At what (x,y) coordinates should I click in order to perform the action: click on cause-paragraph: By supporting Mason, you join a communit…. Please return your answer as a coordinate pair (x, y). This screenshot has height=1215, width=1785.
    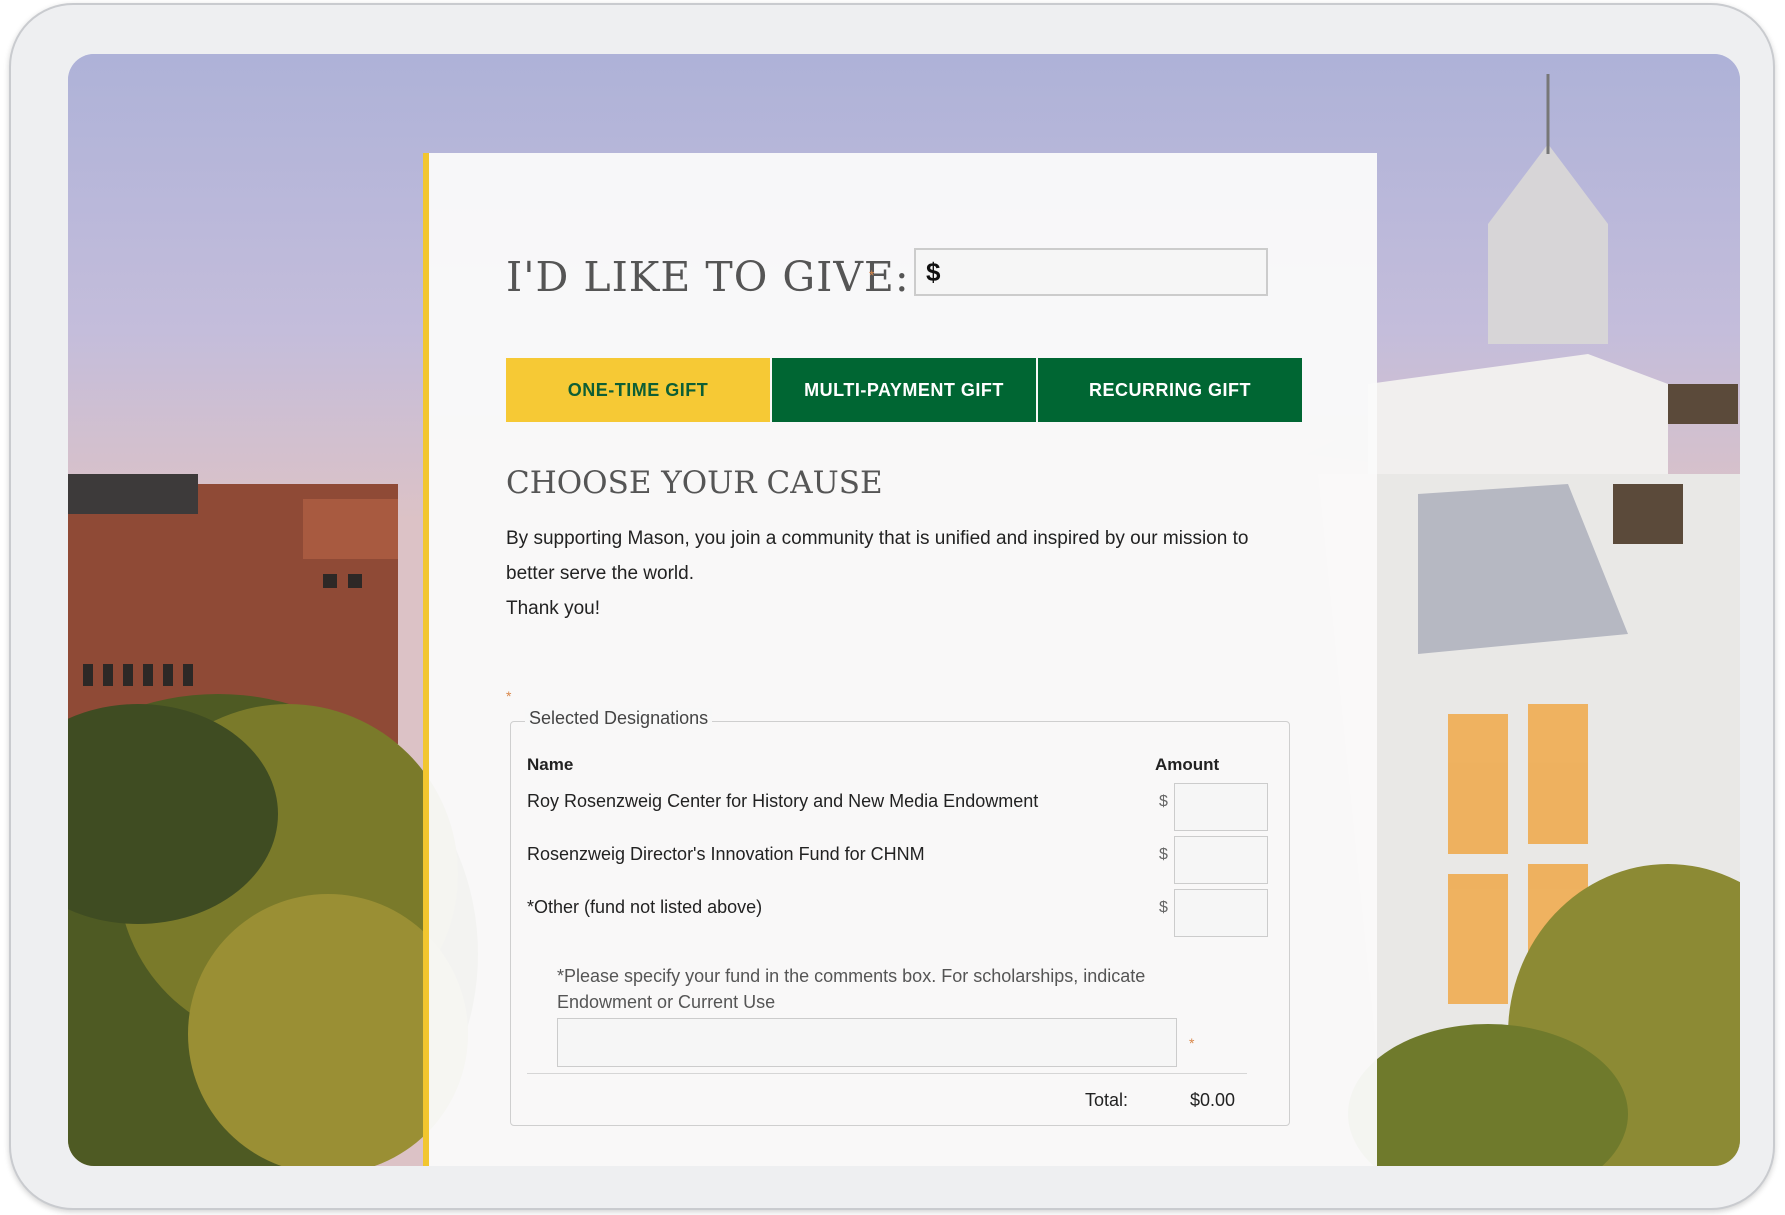
    Looking at the image, I should click on (877, 556).